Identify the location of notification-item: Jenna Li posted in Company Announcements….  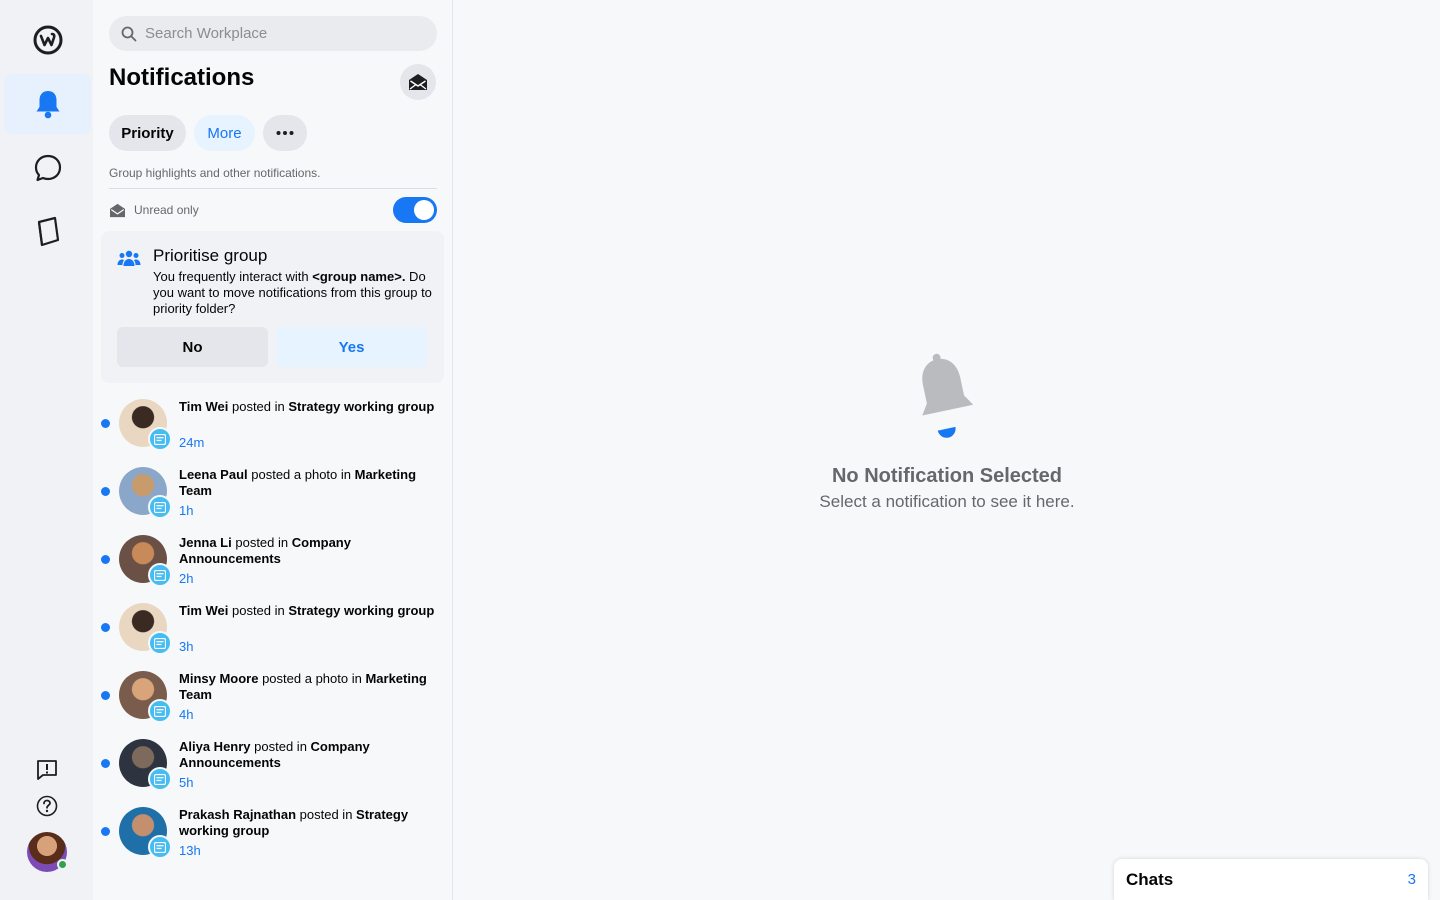
(273, 567).